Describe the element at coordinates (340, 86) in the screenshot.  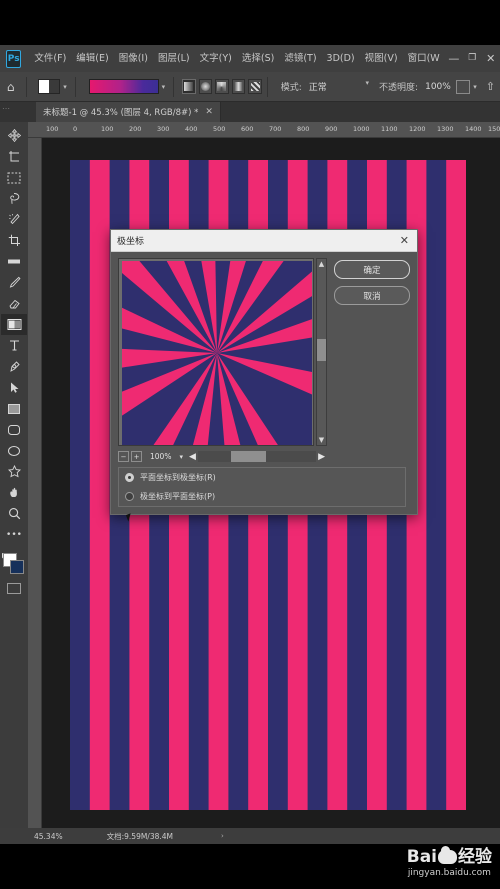
I see `blend-mode-select: 正常 ▾` at that location.